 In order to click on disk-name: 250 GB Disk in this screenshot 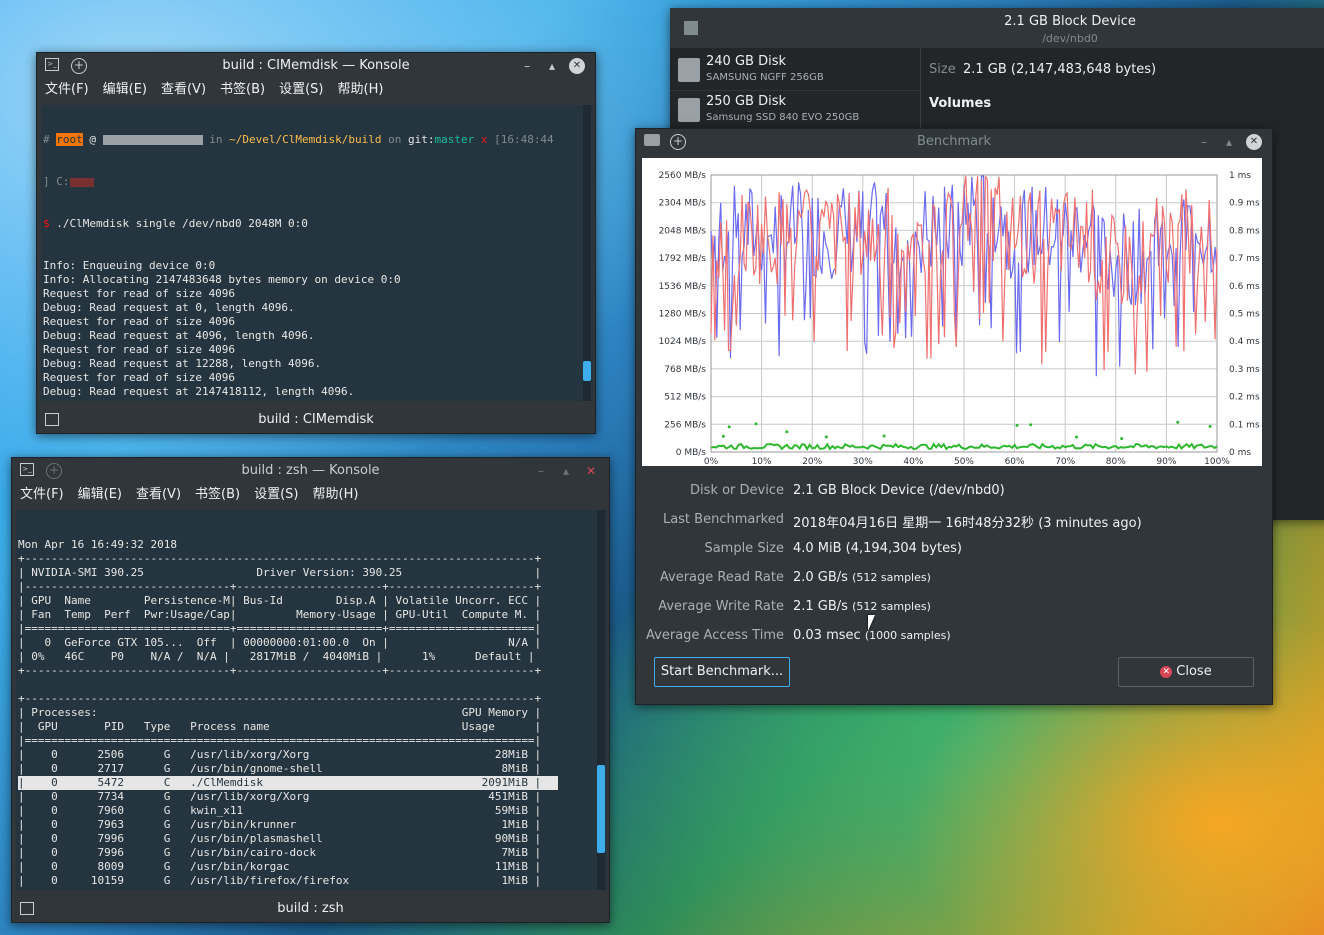, I will do `click(746, 101)`.